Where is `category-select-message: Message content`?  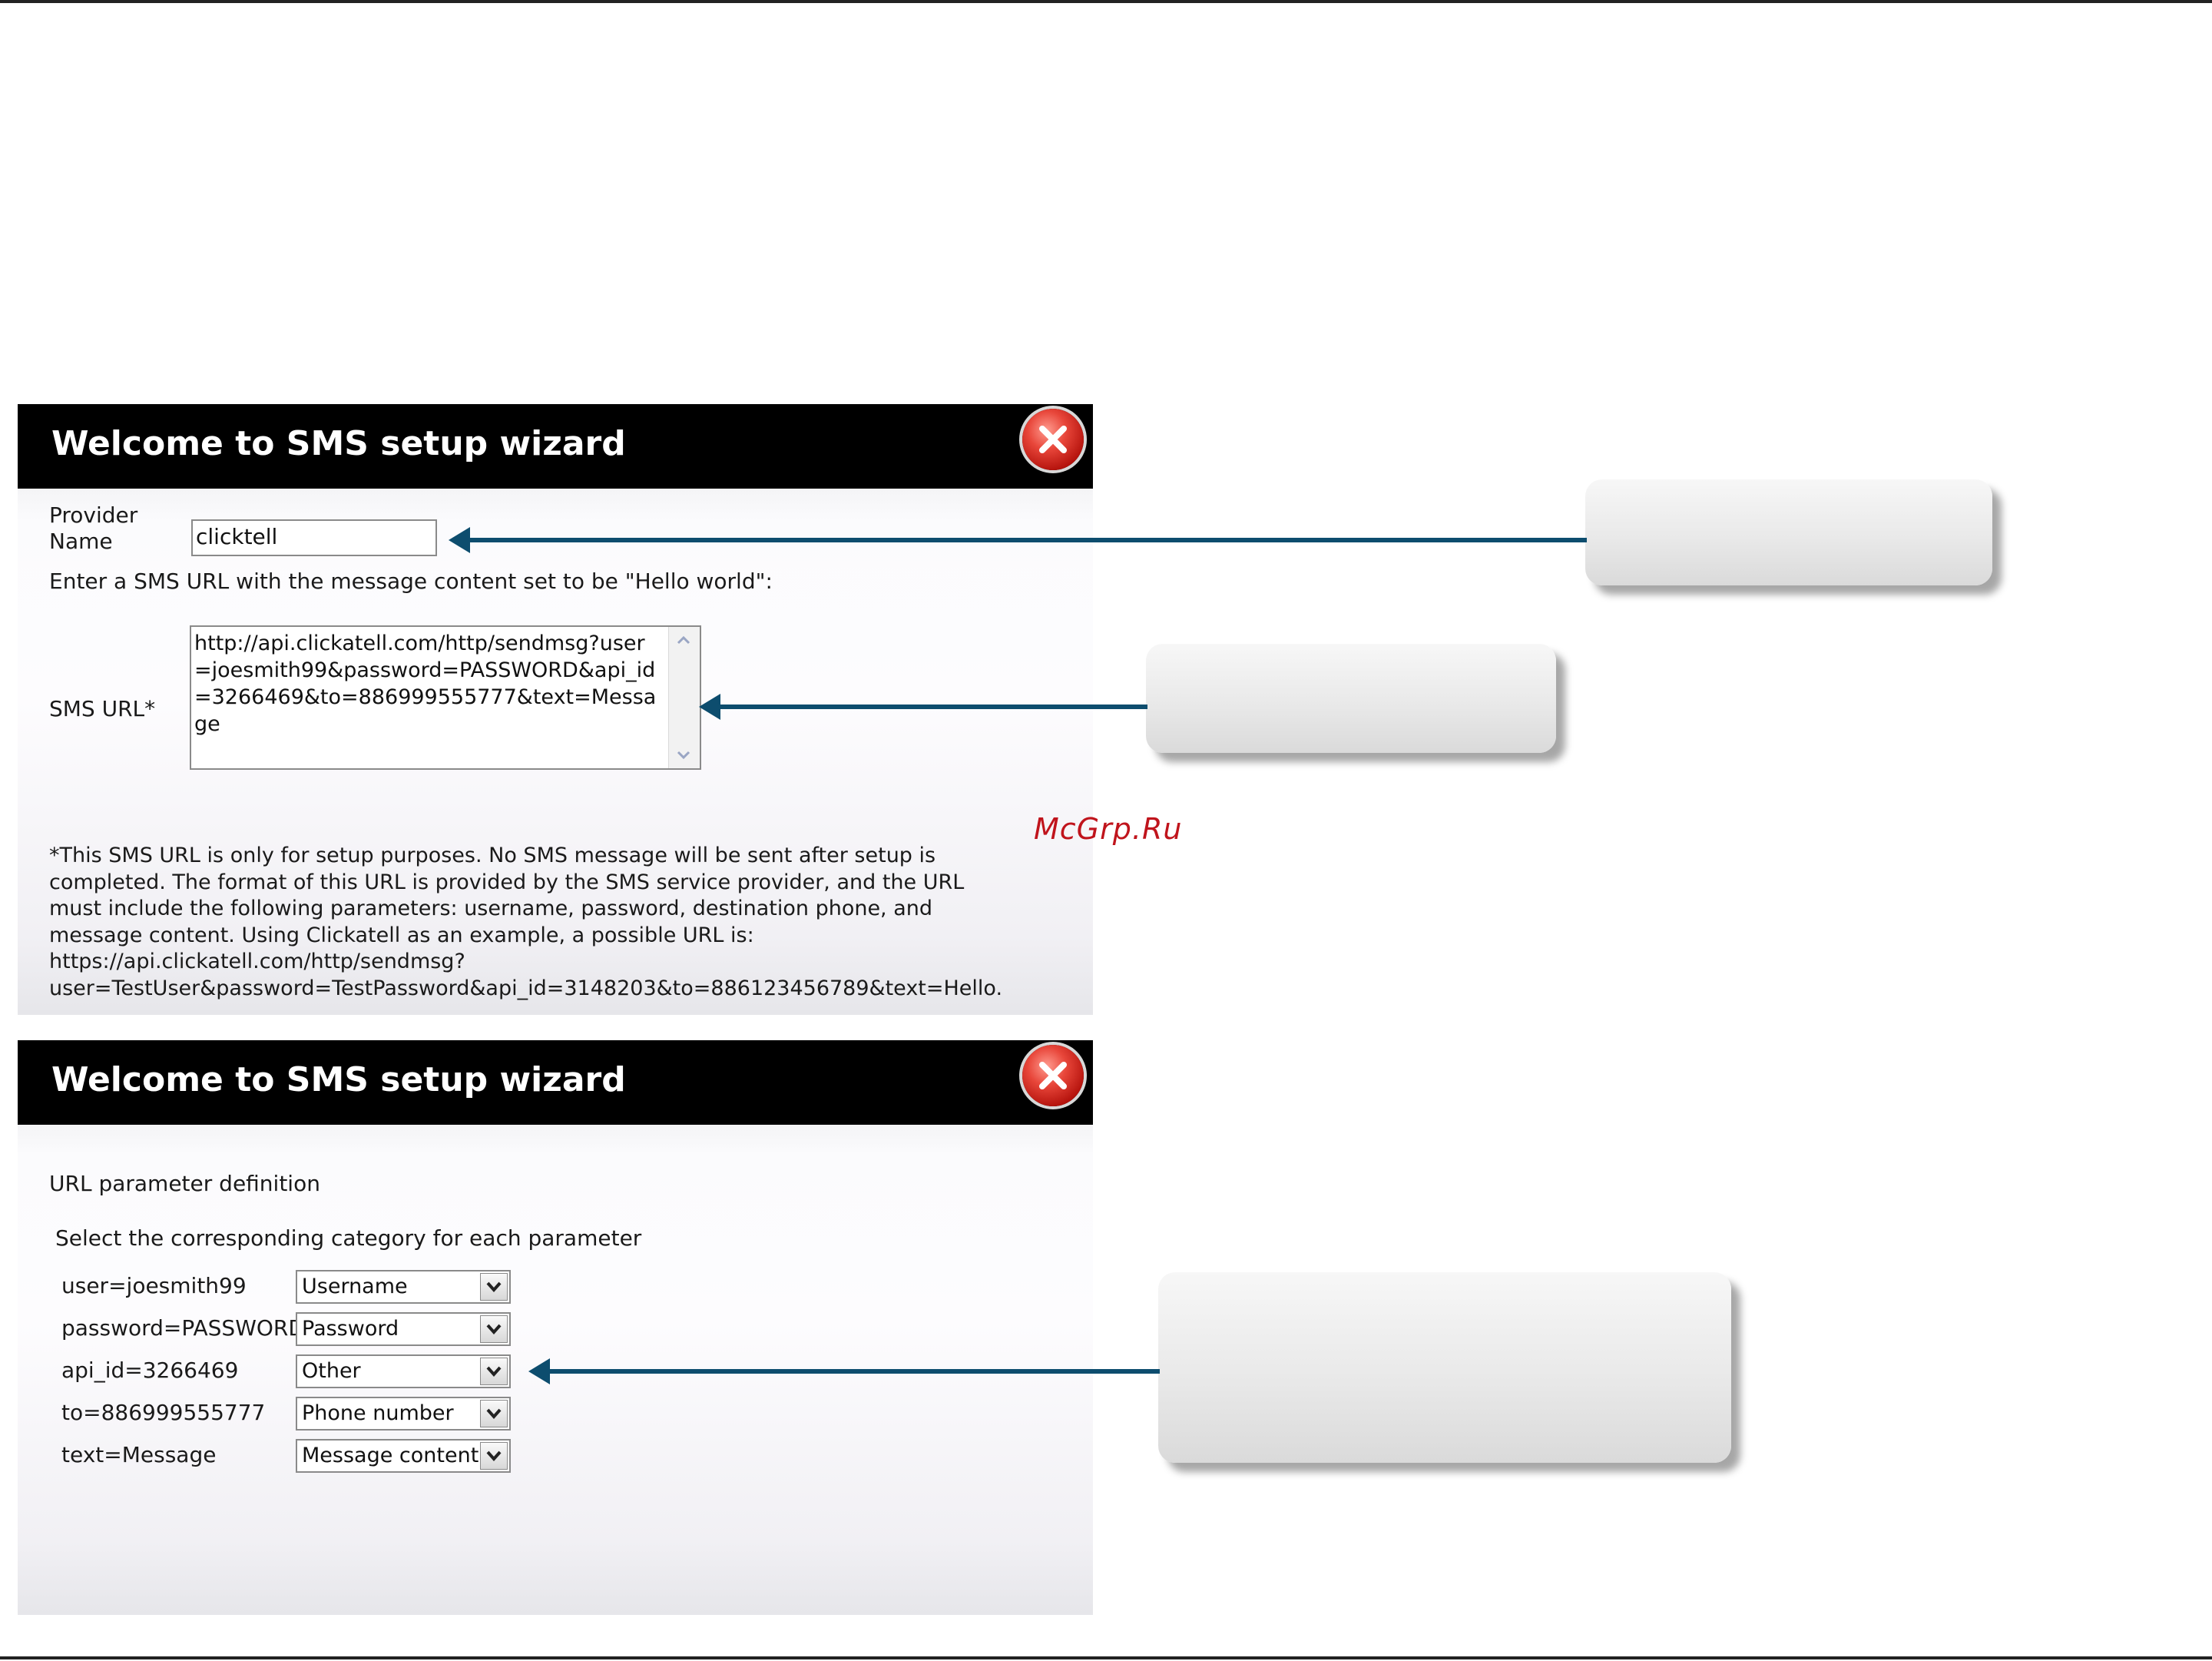 category-select-message: Message content is located at coordinates (404, 1456).